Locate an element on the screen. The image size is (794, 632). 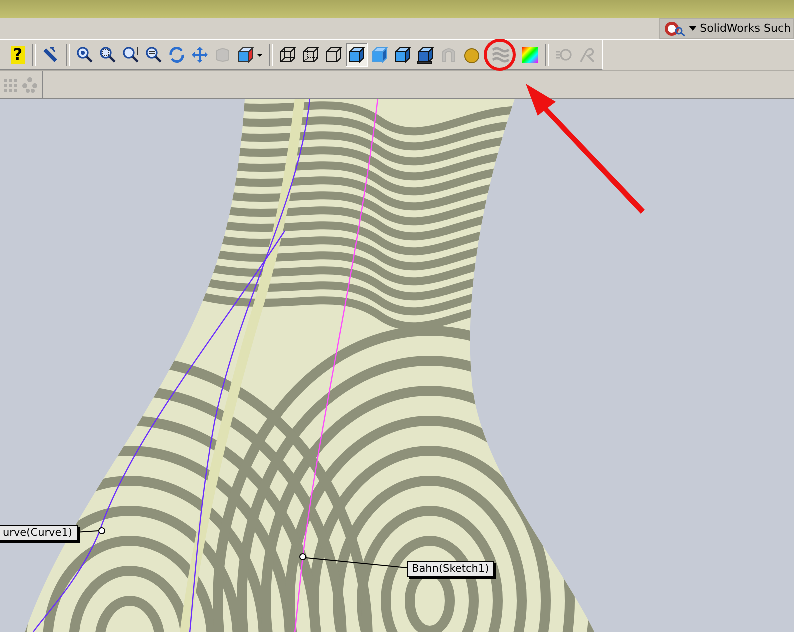
highlight-circle is located at coordinates (500, 55).